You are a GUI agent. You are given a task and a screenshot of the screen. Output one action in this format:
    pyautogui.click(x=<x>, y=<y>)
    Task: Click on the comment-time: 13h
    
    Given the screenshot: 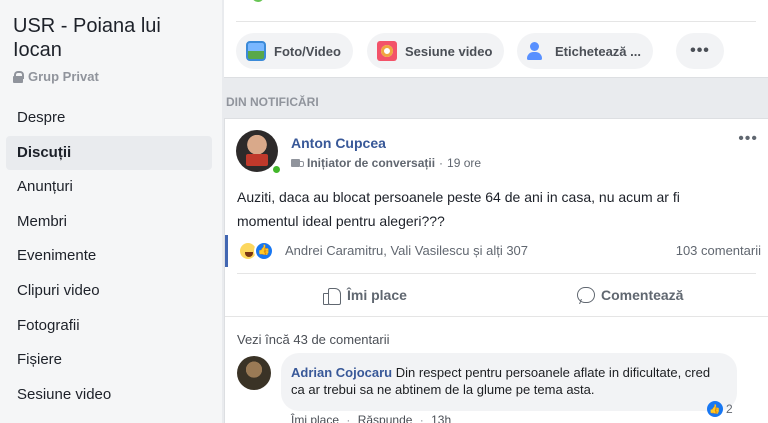 What is the action you would take?
    pyautogui.click(x=441, y=418)
    